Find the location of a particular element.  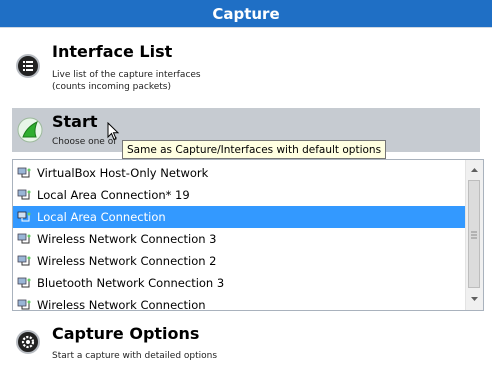

grip-icon is located at coordinates (474, 235).